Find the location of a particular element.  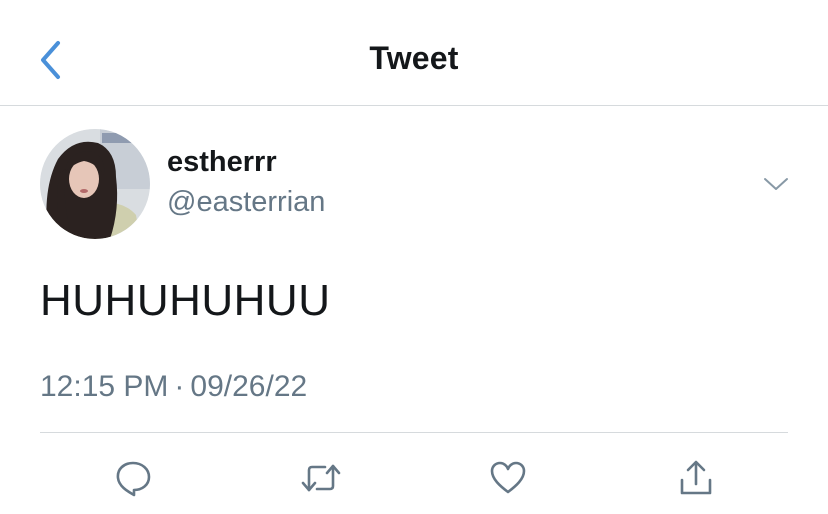

reply-button is located at coordinates (133, 478).